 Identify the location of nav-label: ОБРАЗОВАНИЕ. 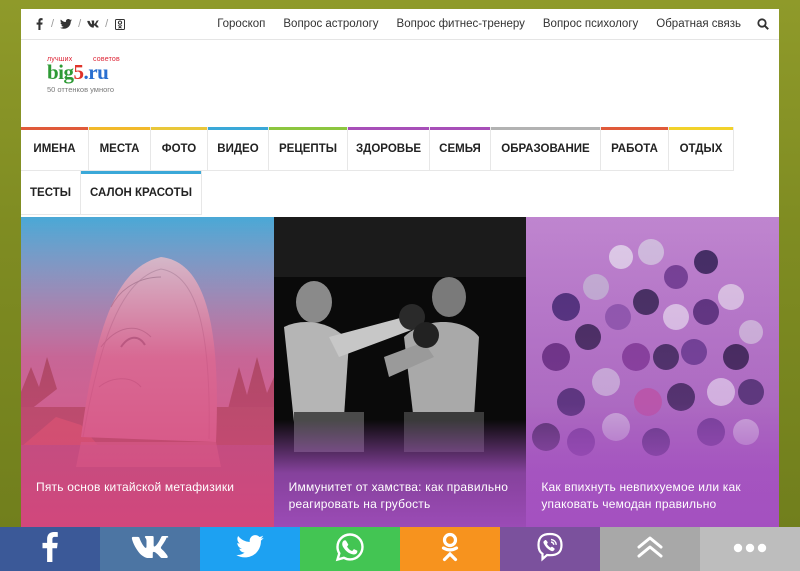
(545, 148).